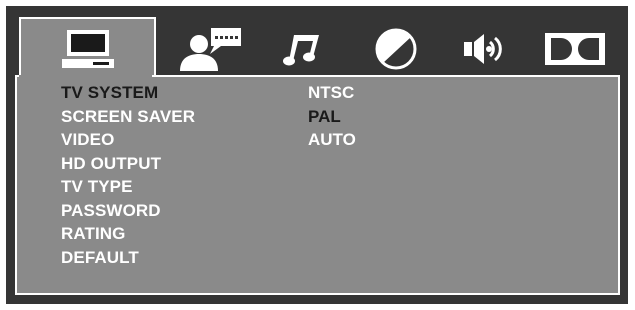 The width and height of the screenshot is (635, 310). I want to click on active-tab-connector, so click(85, 76).